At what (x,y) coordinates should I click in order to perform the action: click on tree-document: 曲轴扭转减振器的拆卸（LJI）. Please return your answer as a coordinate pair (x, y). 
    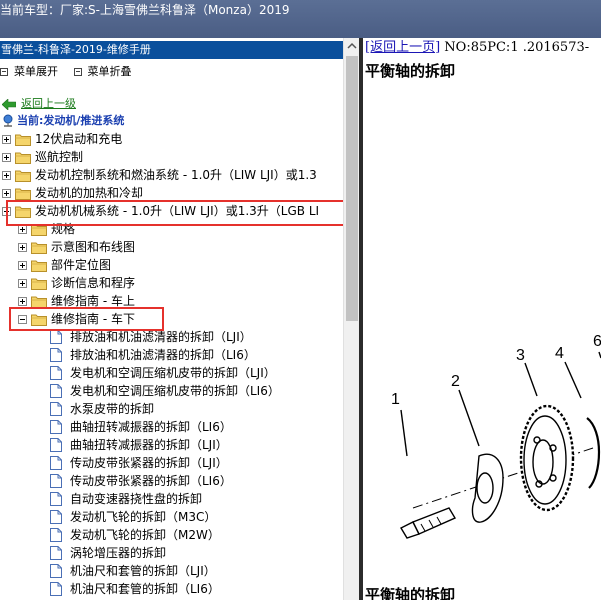
    Looking at the image, I should click on (139, 445).